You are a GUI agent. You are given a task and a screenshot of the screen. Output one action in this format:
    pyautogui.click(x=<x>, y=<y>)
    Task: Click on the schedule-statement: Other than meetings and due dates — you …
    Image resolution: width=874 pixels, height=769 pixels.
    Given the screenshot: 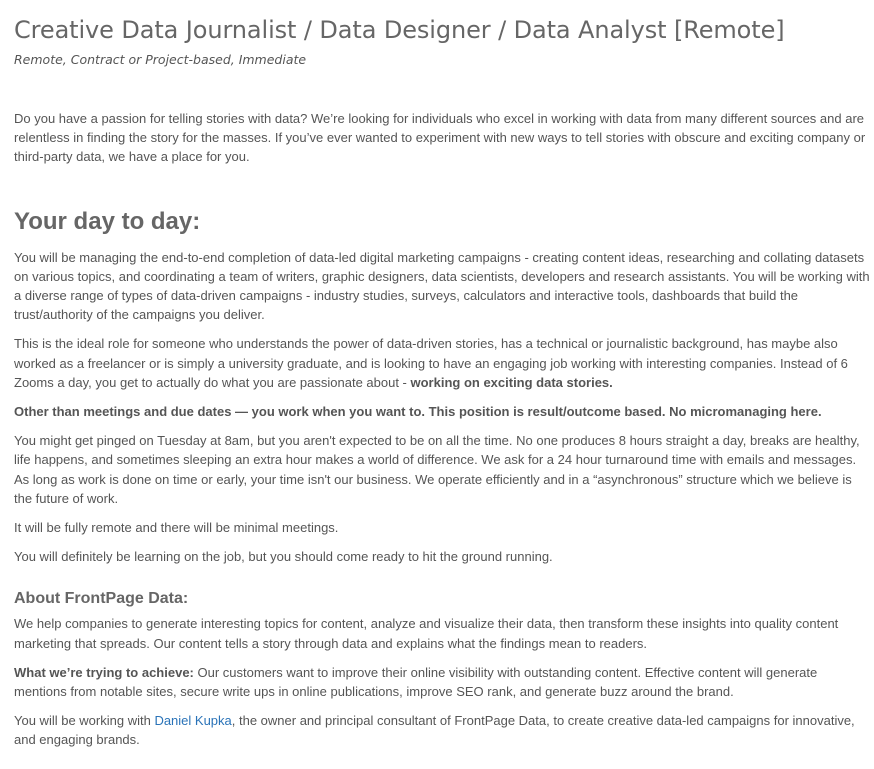 What is the action you would take?
    pyautogui.click(x=418, y=412)
    